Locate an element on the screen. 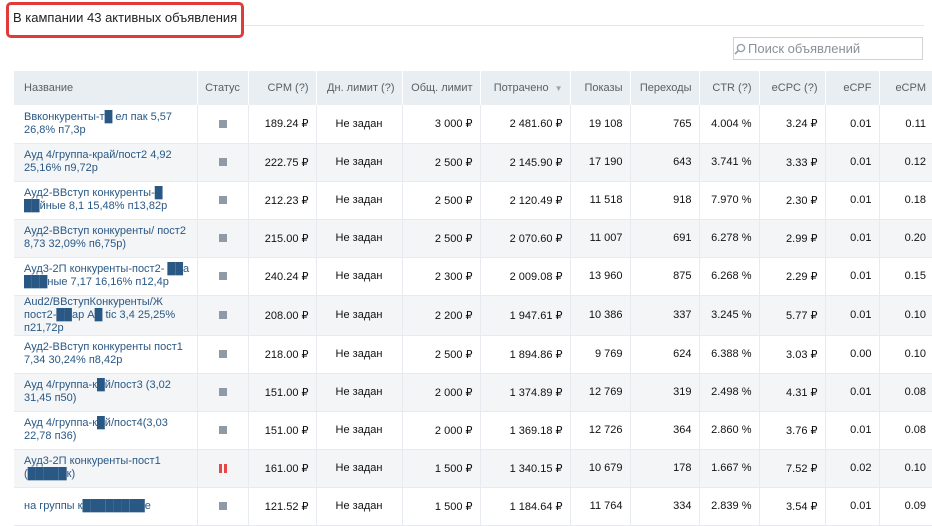  ecpc-cell: 3.24 ₽ is located at coordinates (792, 124).